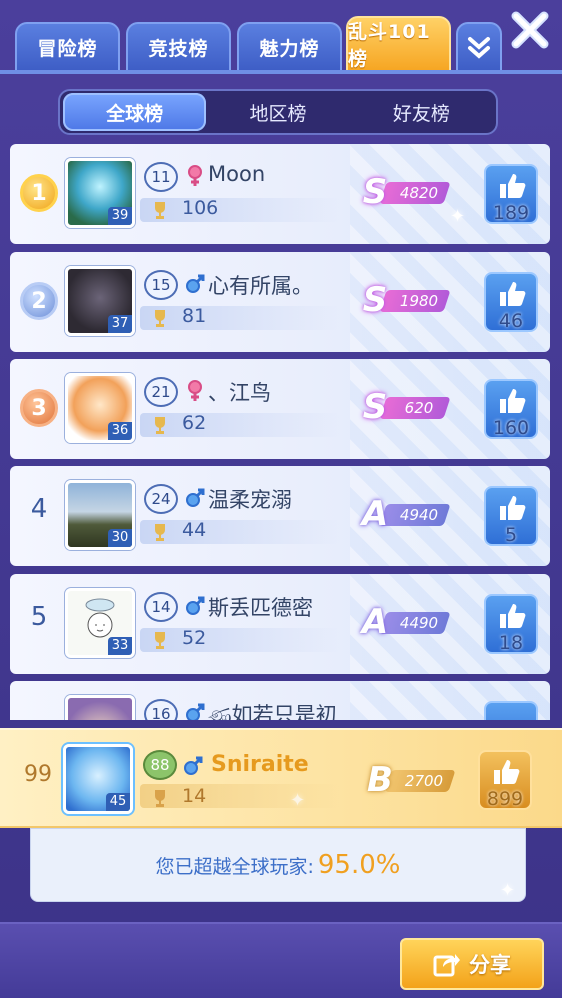 The image size is (562, 998). What do you see at coordinates (39, 408) in the screenshot?
I see `bronze-medal-icon: 3` at bounding box center [39, 408].